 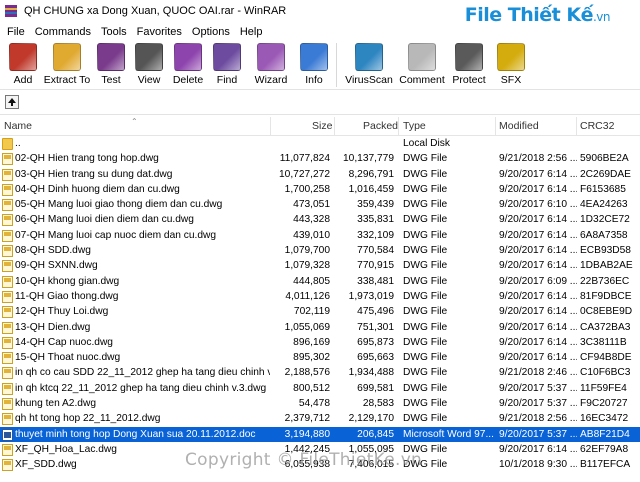 I want to click on toolbar-button-view: View, so click(x=149, y=65).